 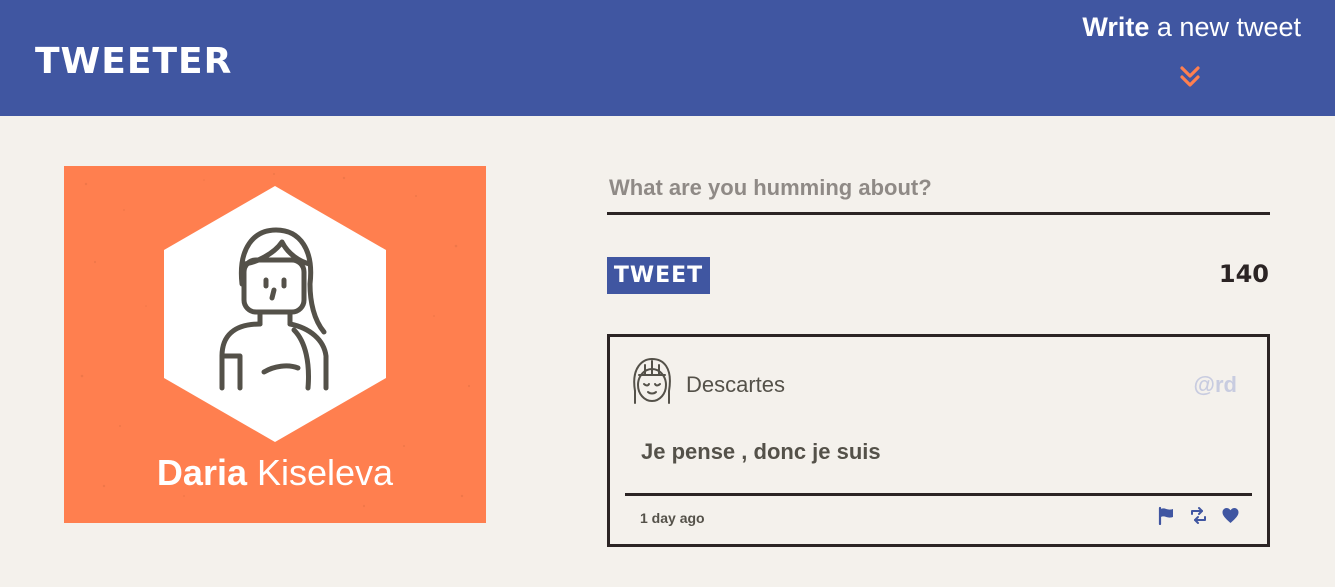 What do you see at coordinates (1166, 516) in the screenshot?
I see `flag-icon` at bounding box center [1166, 516].